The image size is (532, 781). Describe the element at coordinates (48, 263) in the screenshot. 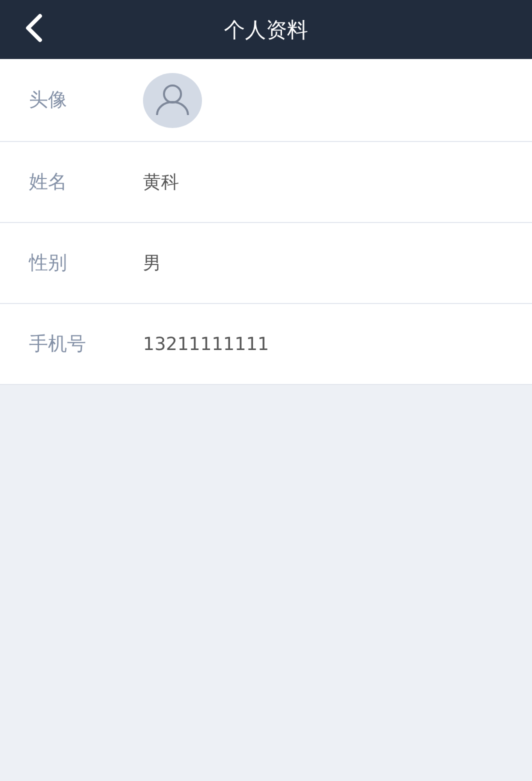

I see `field-label: 性别` at that location.